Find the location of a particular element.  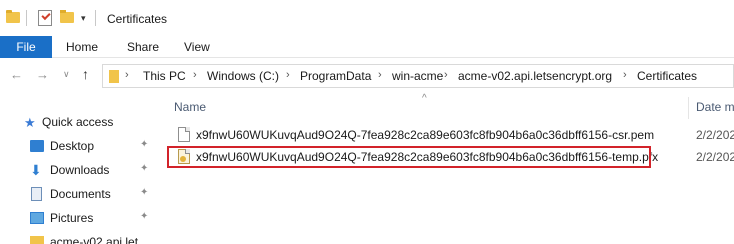

breadcrumb-programdata: ProgramData is located at coordinates (335, 76).